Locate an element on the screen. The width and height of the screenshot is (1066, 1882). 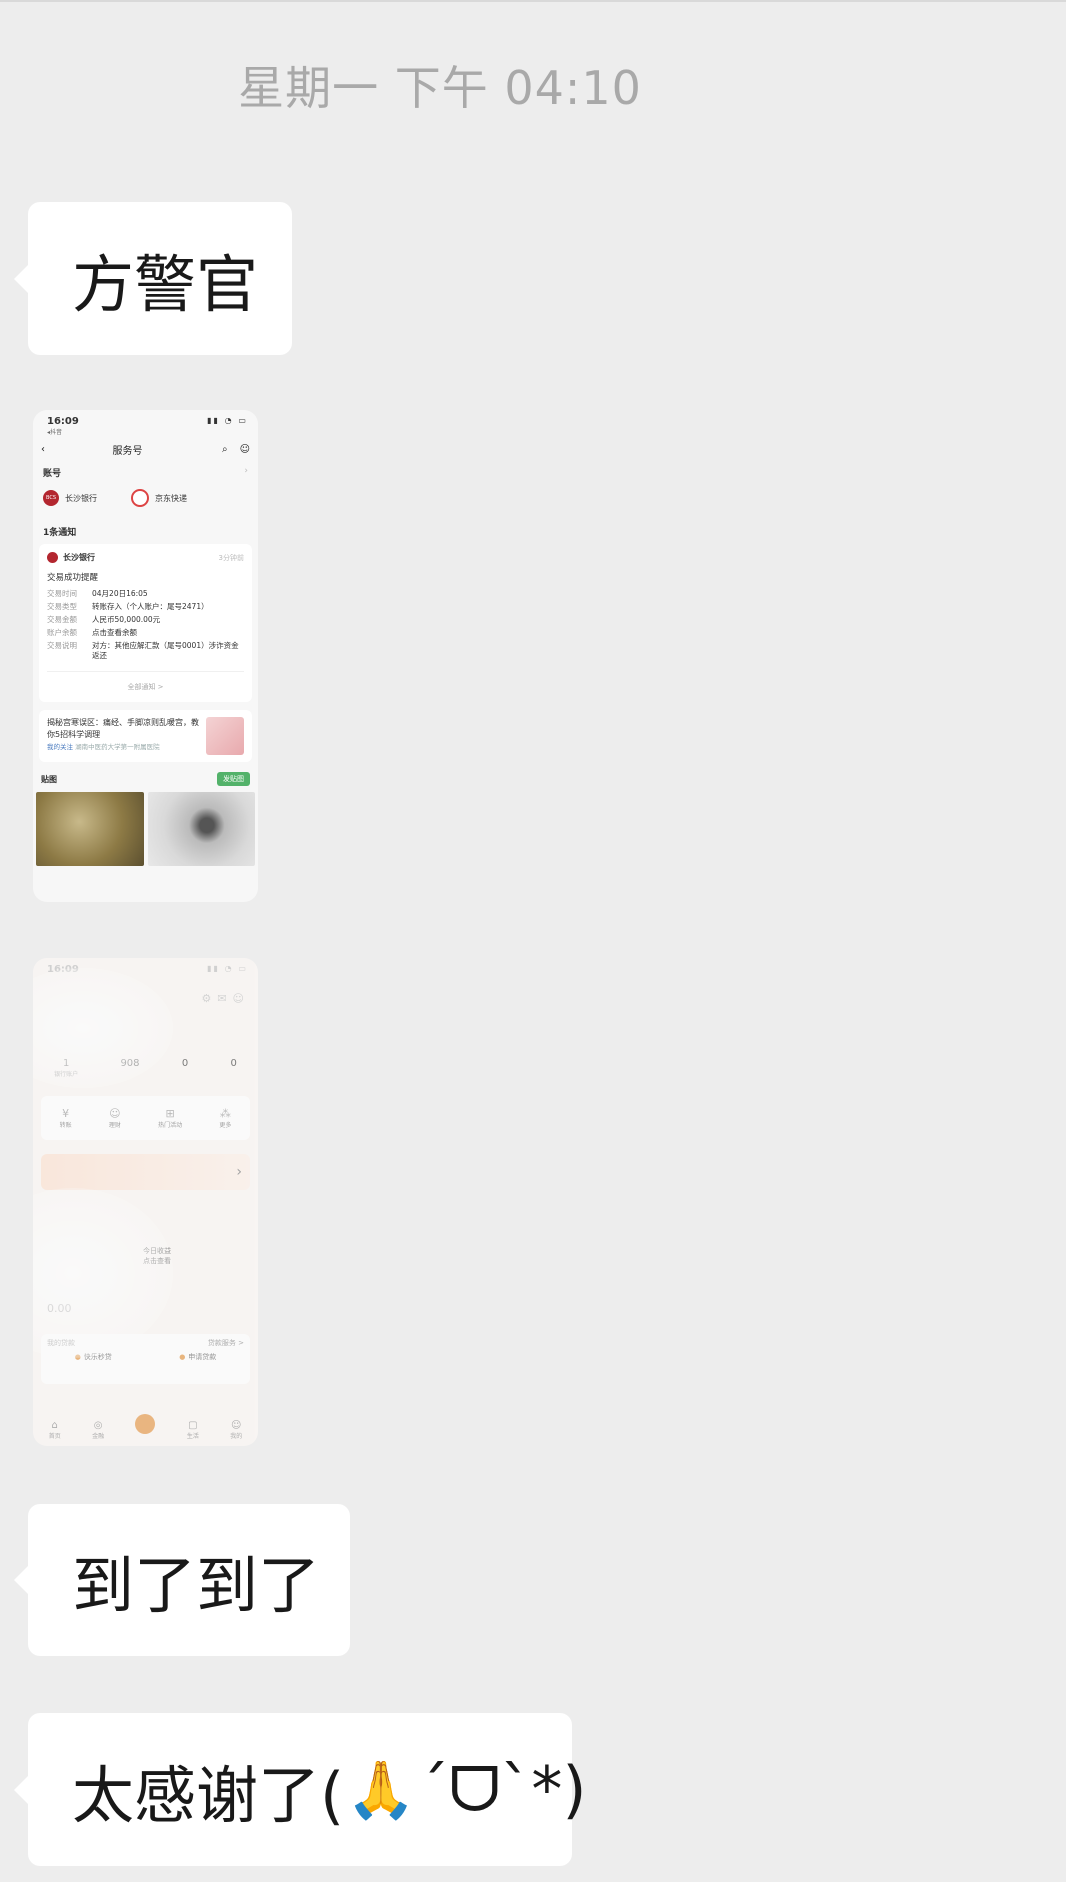
row-value: 人民币50,000.00元 is located at coordinates (126, 619).